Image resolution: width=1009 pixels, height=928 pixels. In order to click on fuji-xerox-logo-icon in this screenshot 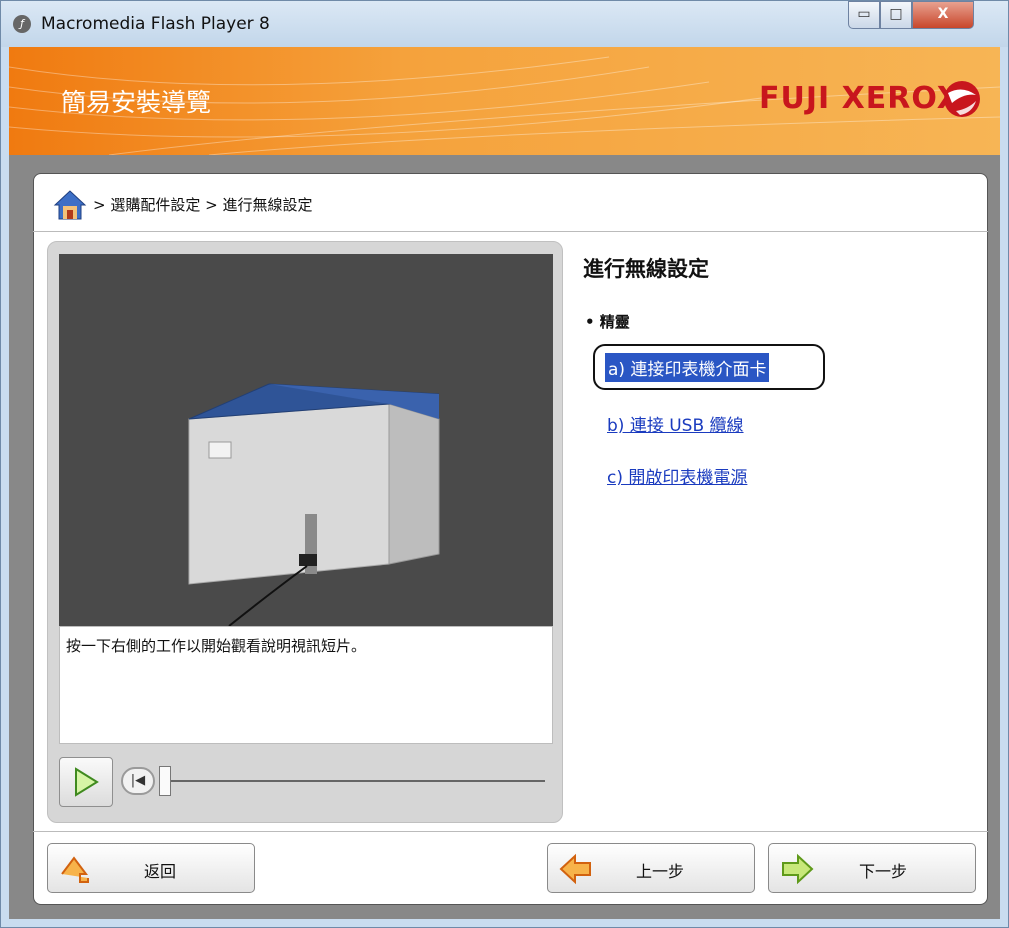, I will do `click(962, 99)`.